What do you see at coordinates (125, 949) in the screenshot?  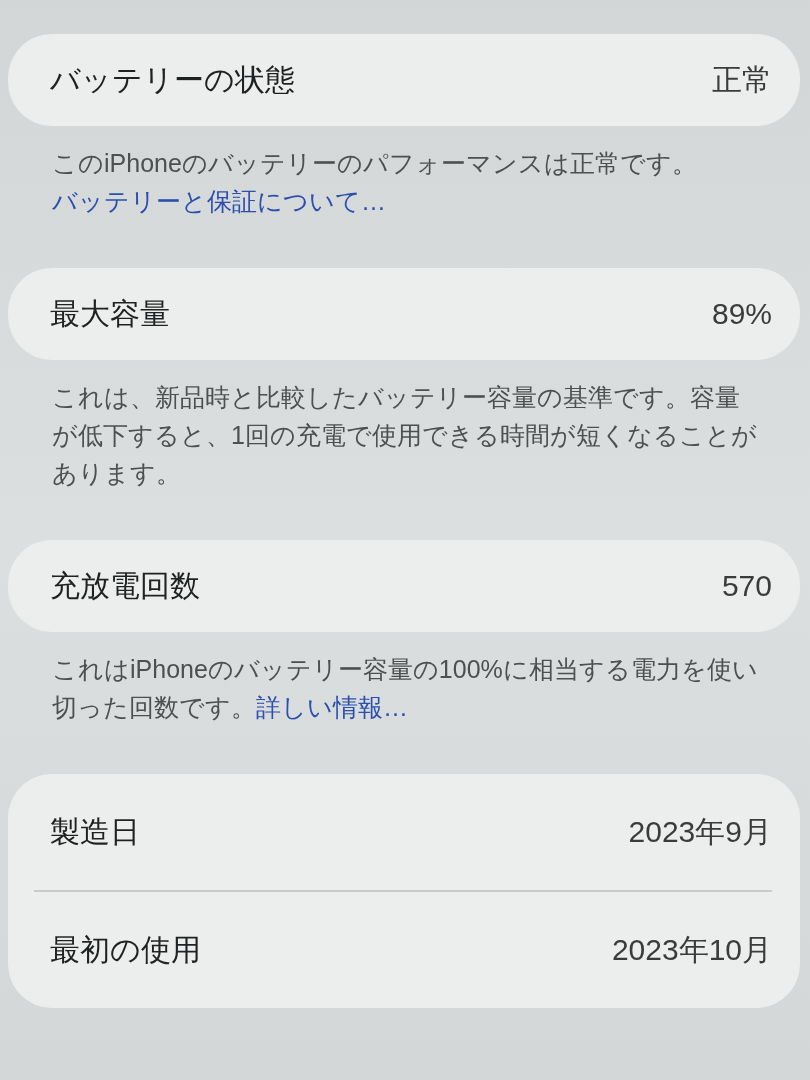 I see `row-label: 最初の使用` at bounding box center [125, 949].